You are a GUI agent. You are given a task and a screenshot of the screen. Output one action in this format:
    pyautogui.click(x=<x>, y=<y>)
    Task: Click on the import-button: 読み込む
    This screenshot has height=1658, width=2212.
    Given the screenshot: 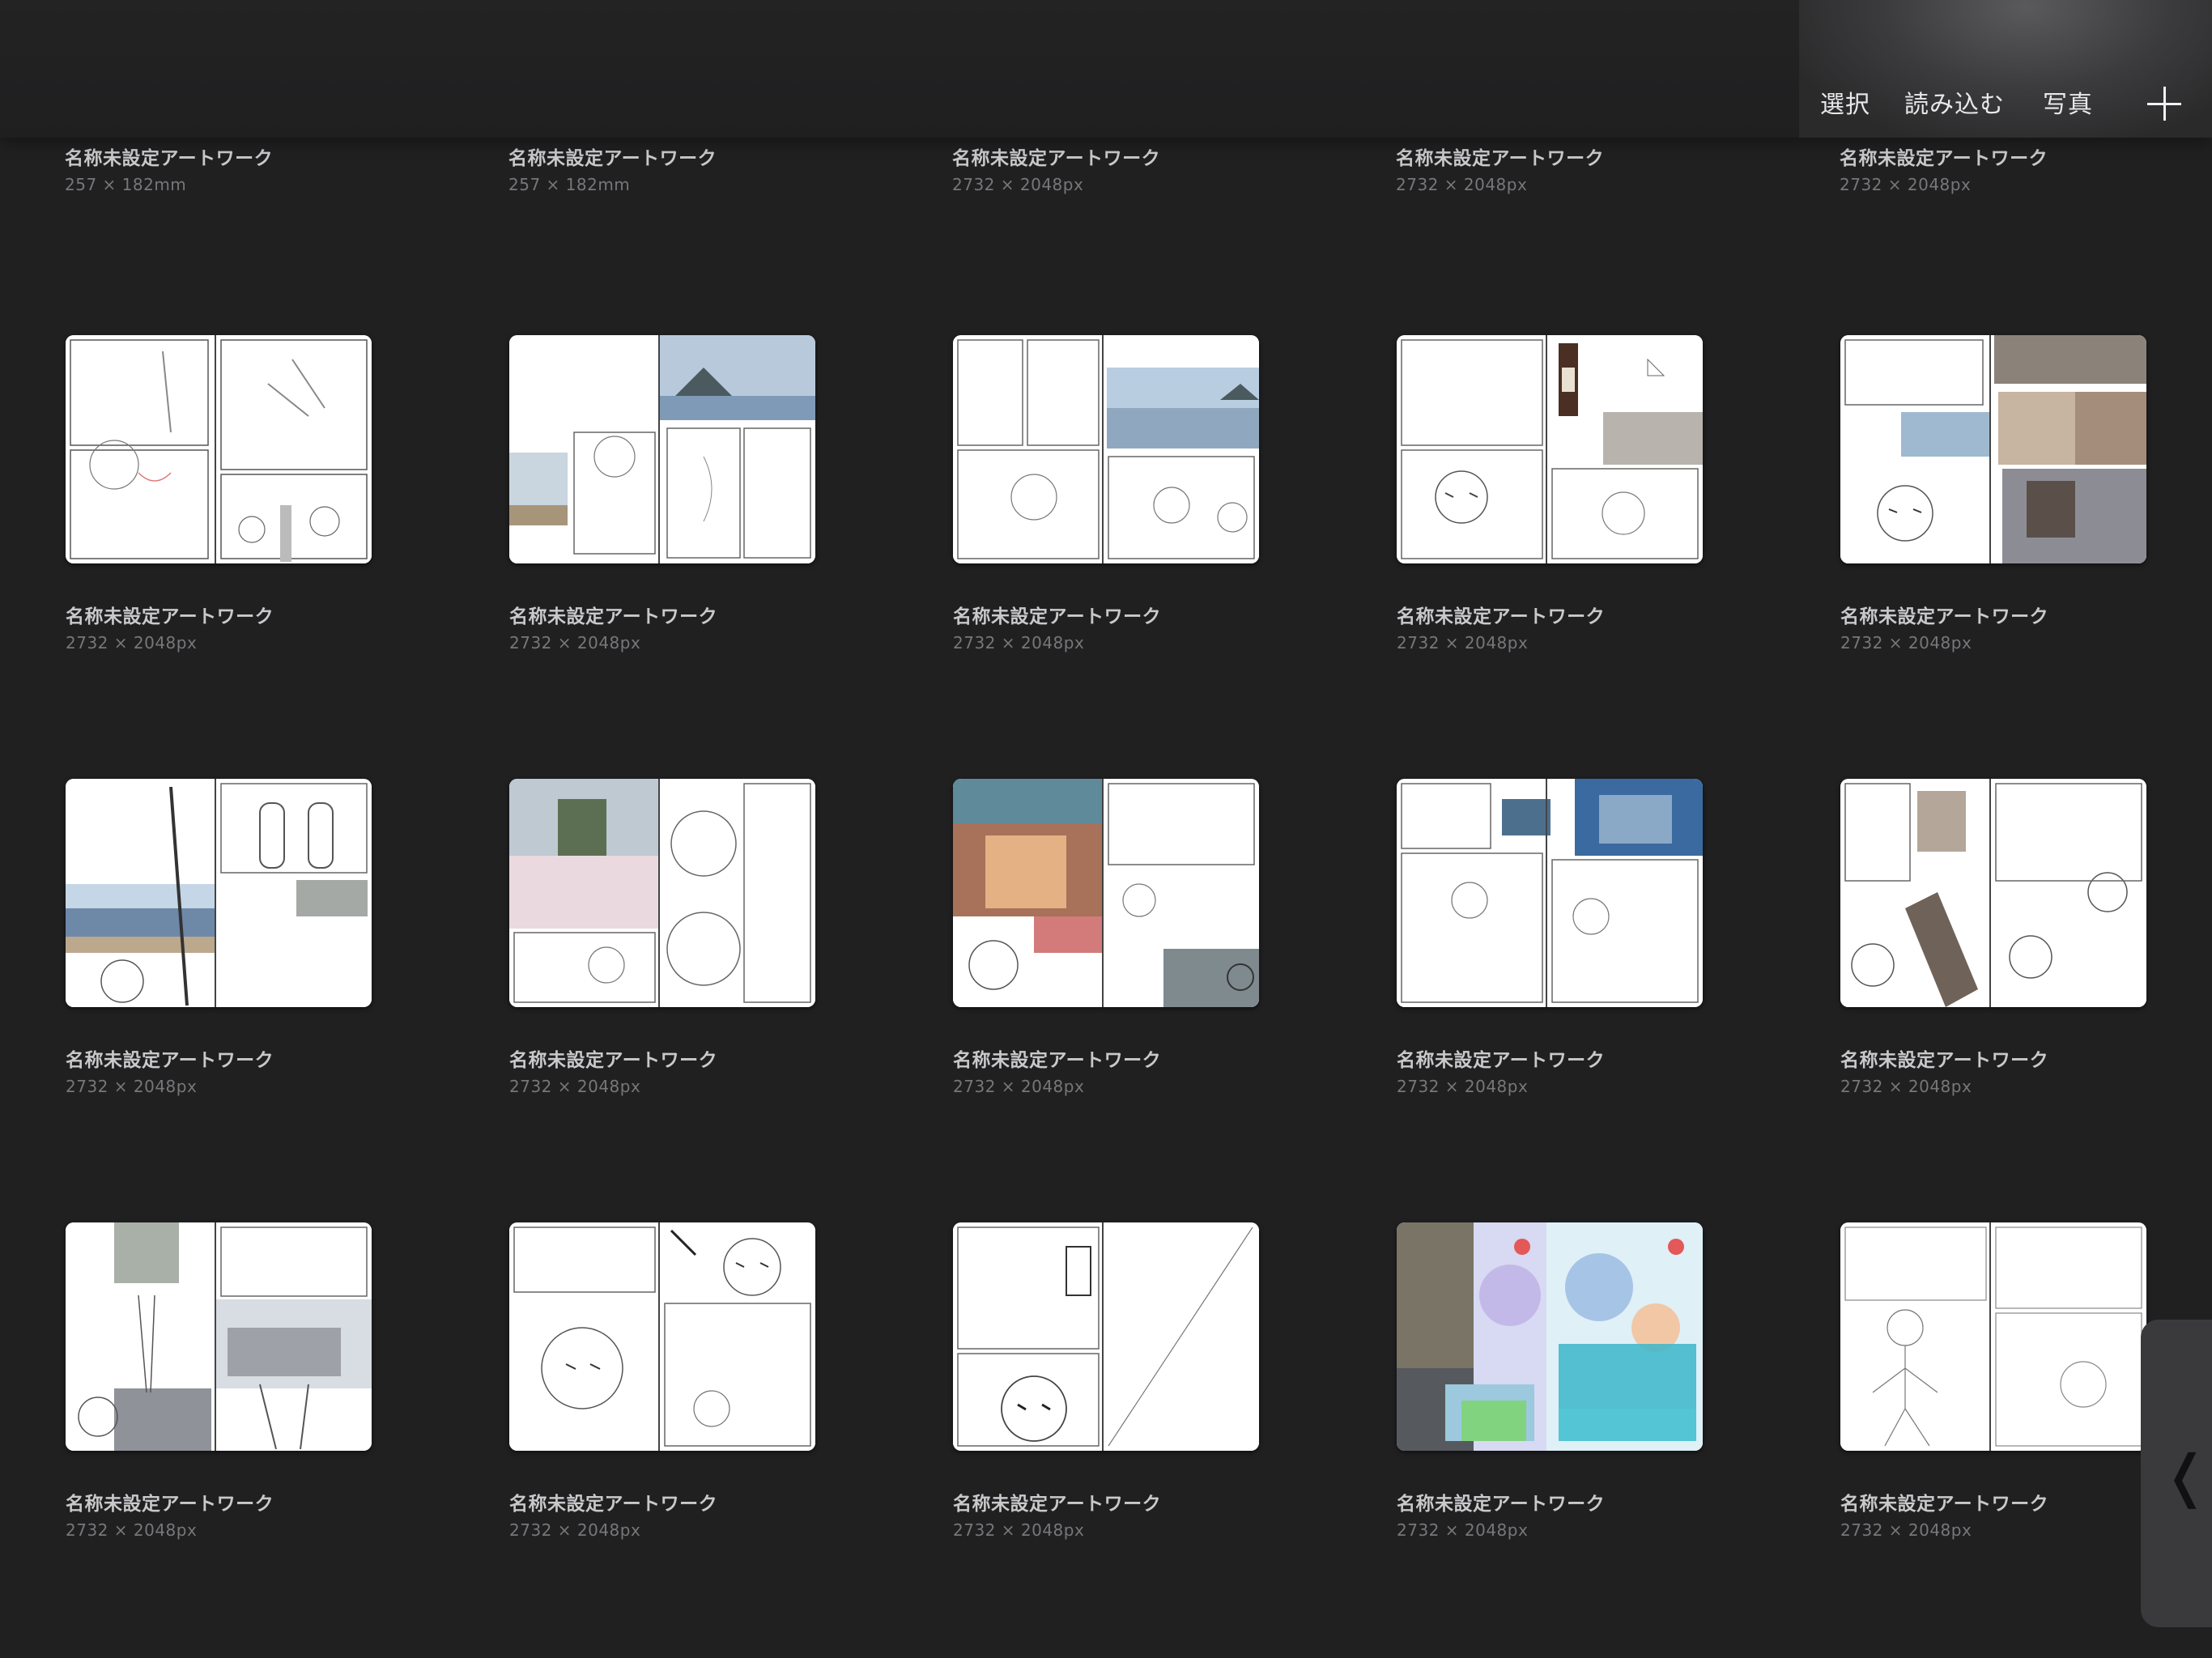 What is the action you would take?
    pyautogui.click(x=1955, y=102)
    